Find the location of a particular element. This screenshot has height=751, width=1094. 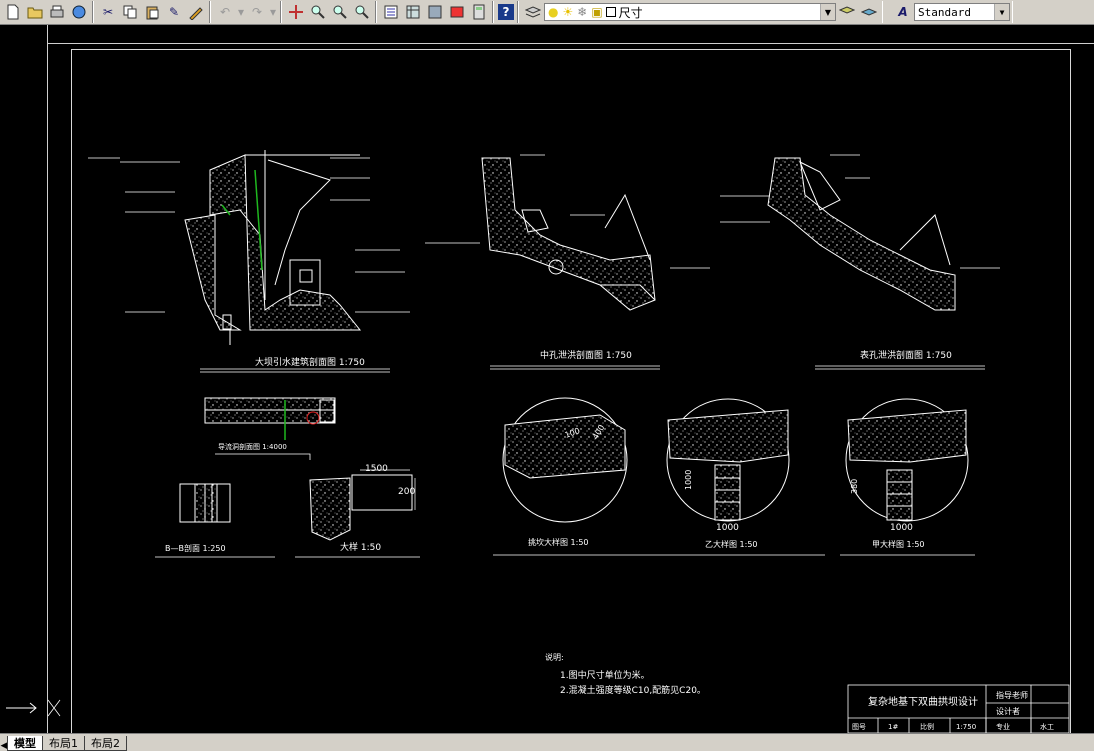

ucs-icon is located at coordinates (33, 708).